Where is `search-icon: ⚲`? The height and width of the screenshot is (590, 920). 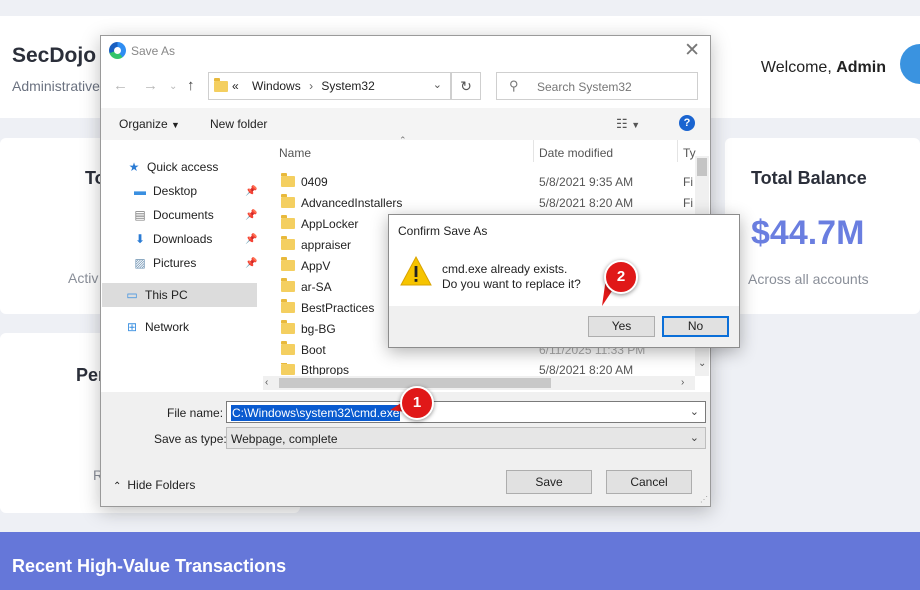
search-icon: ⚲ is located at coordinates (514, 85).